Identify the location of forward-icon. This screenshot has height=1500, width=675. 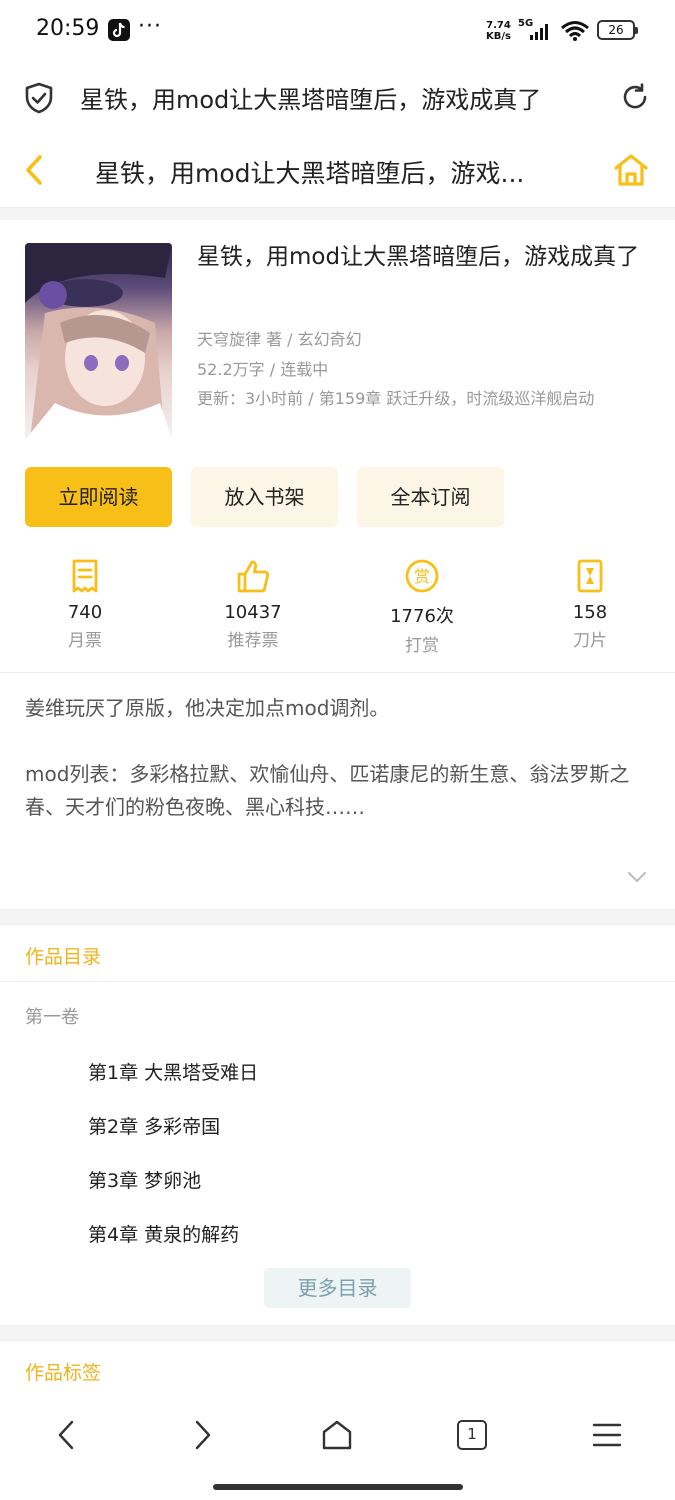
(202, 1435).